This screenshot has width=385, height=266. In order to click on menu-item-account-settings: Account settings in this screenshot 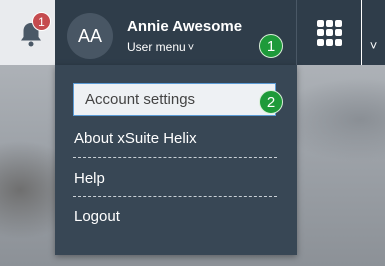, I will do `click(174, 99)`.